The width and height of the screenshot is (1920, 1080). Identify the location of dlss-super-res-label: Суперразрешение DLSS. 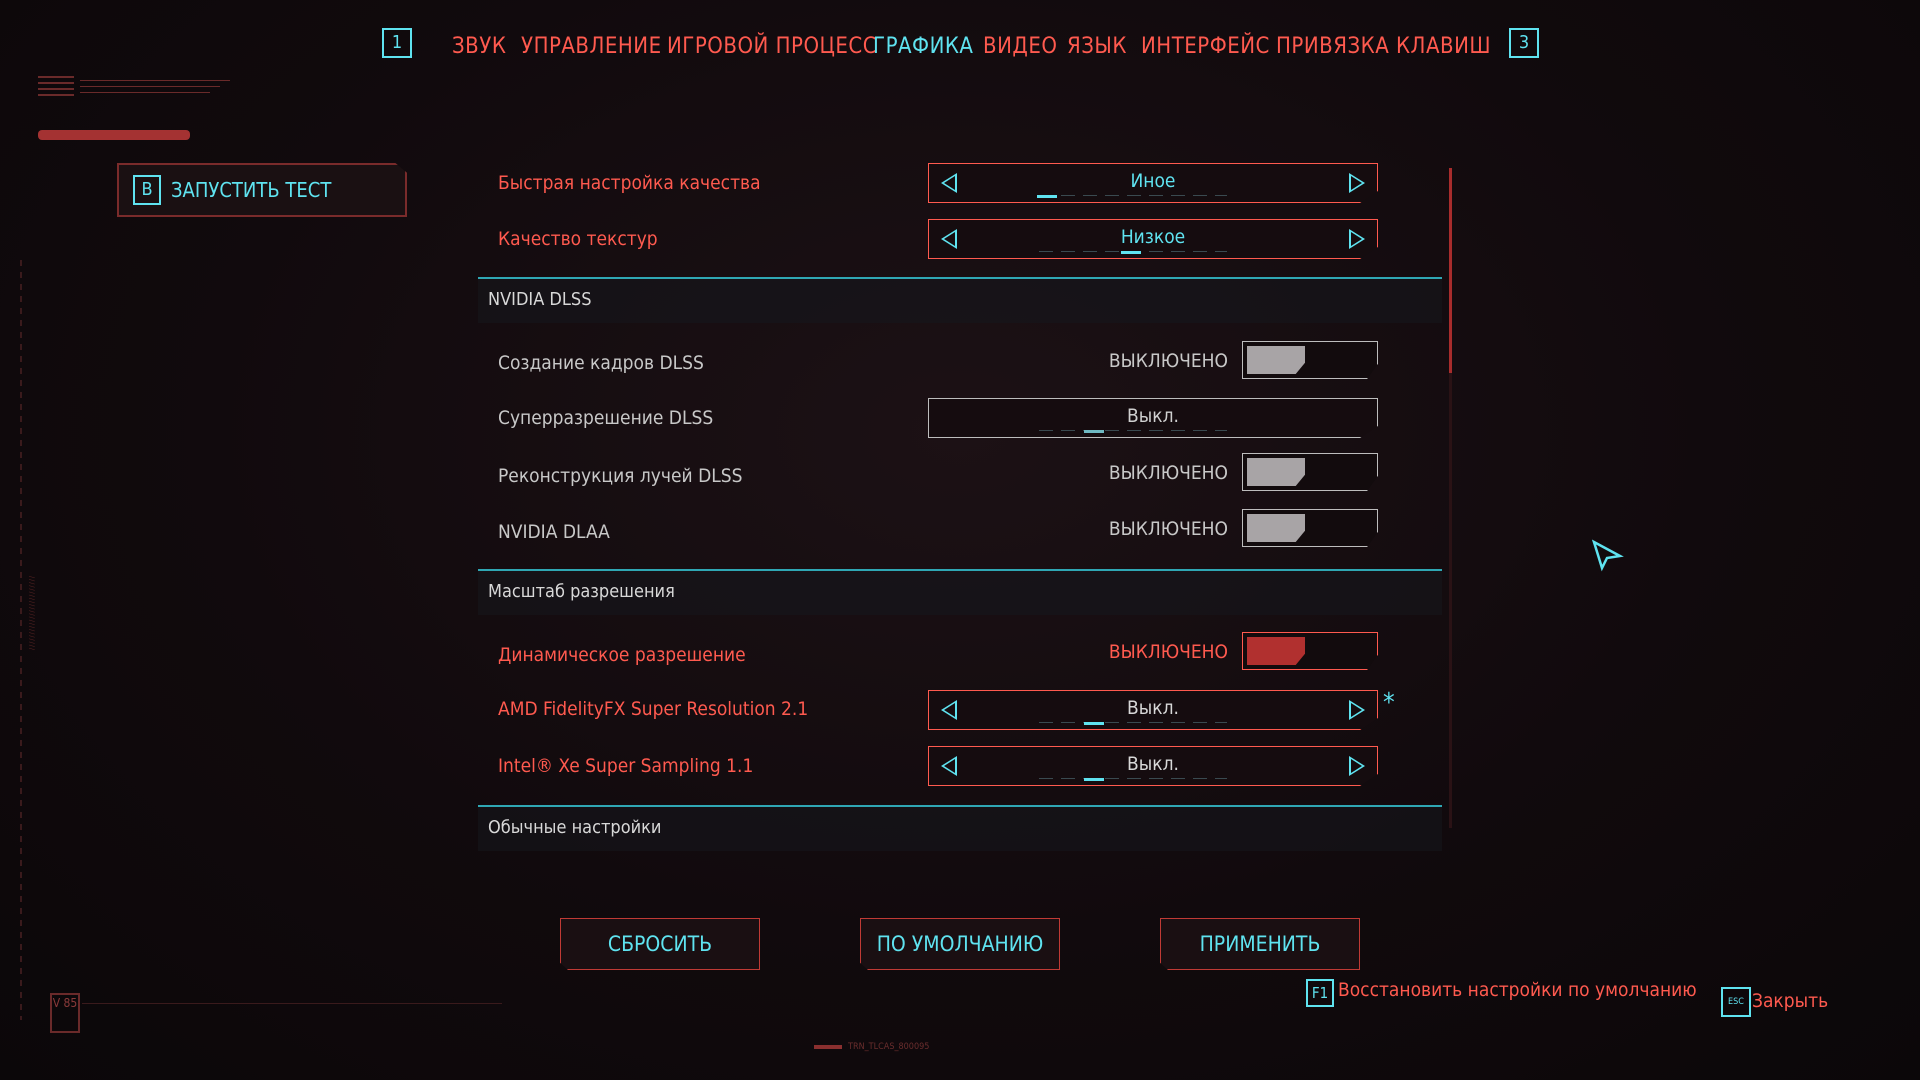
(606, 418).